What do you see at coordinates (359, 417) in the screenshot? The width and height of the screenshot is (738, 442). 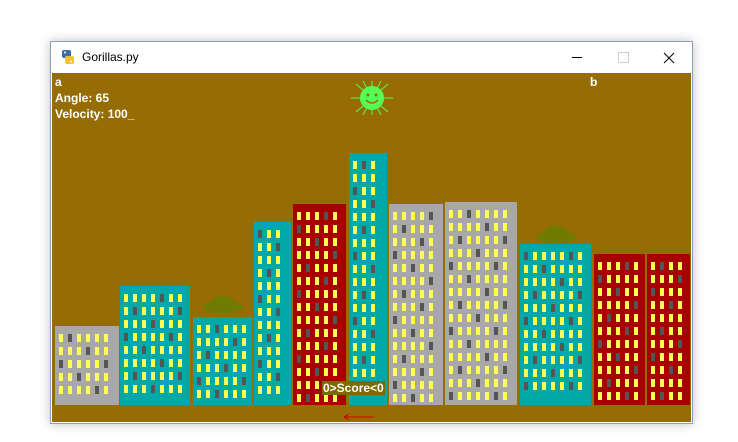 I see `banana-icon` at bounding box center [359, 417].